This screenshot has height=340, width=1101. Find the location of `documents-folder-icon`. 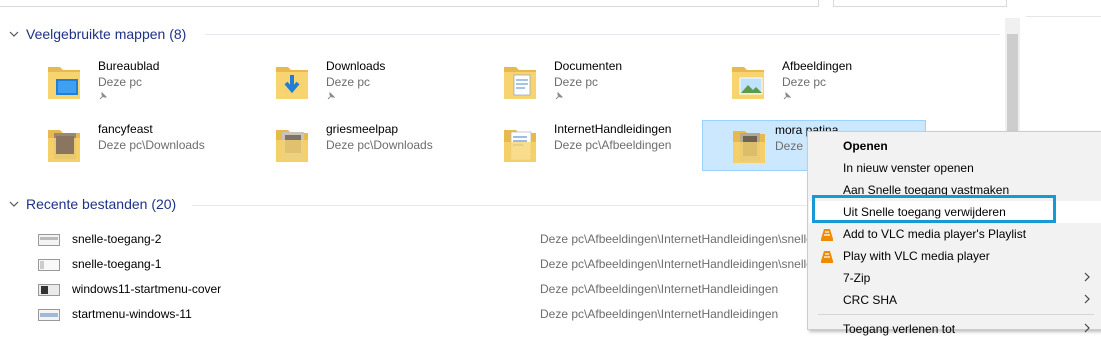

documents-folder-icon is located at coordinates (520, 83).